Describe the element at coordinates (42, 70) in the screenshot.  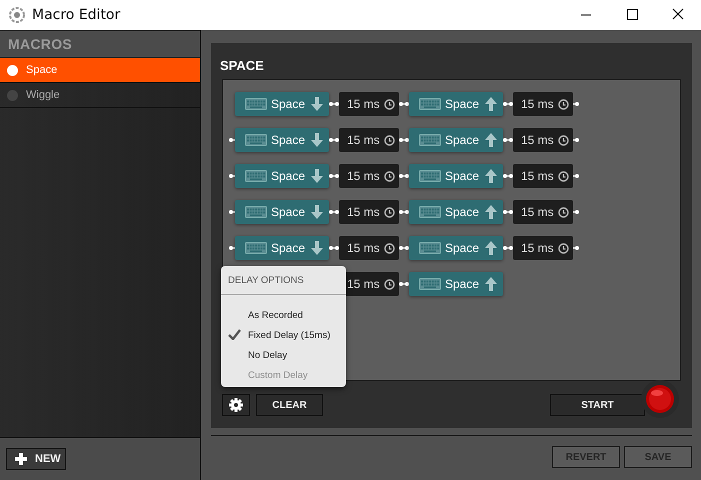
I see `macro-name: Space` at that location.